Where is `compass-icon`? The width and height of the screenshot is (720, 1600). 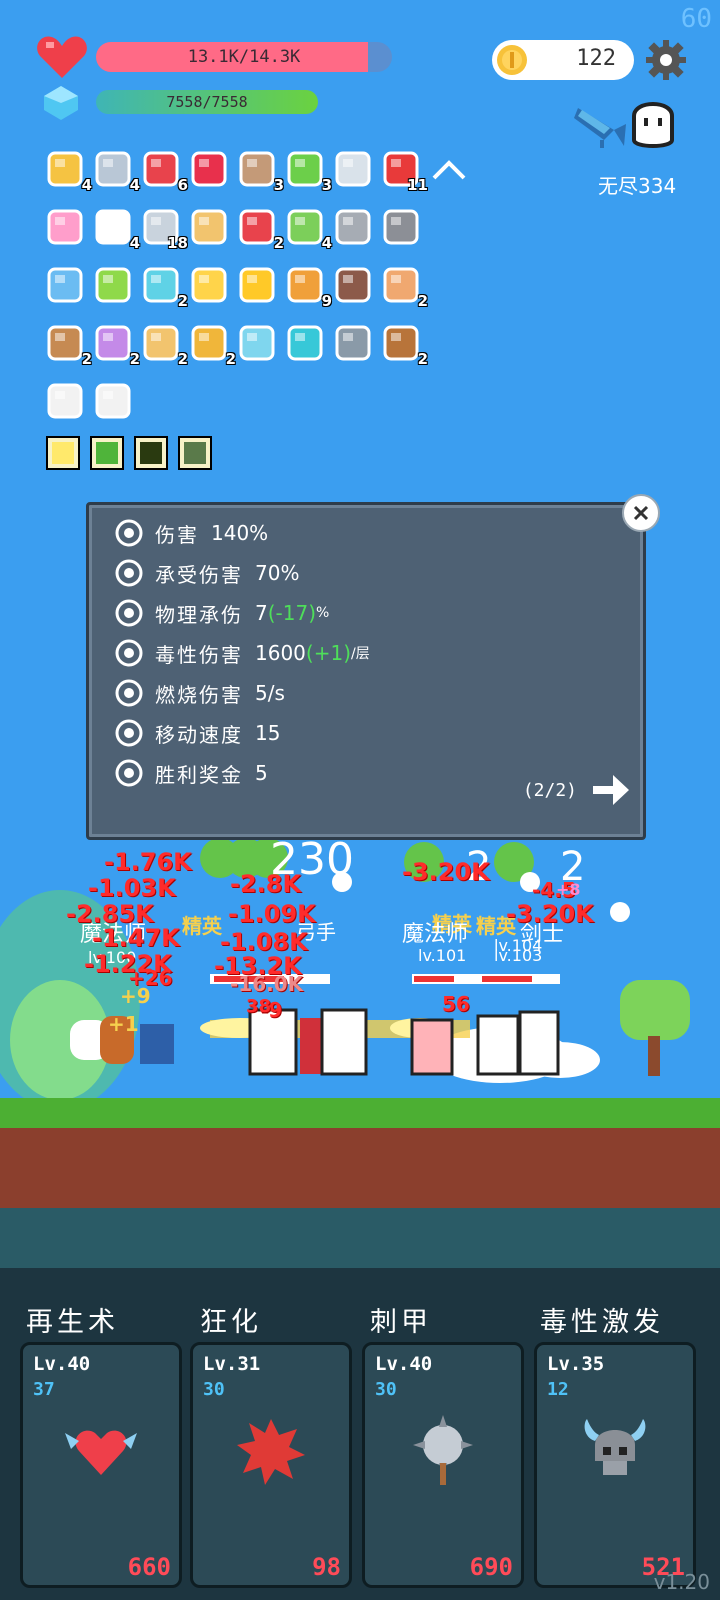 compass-icon is located at coordinates (353, 343).